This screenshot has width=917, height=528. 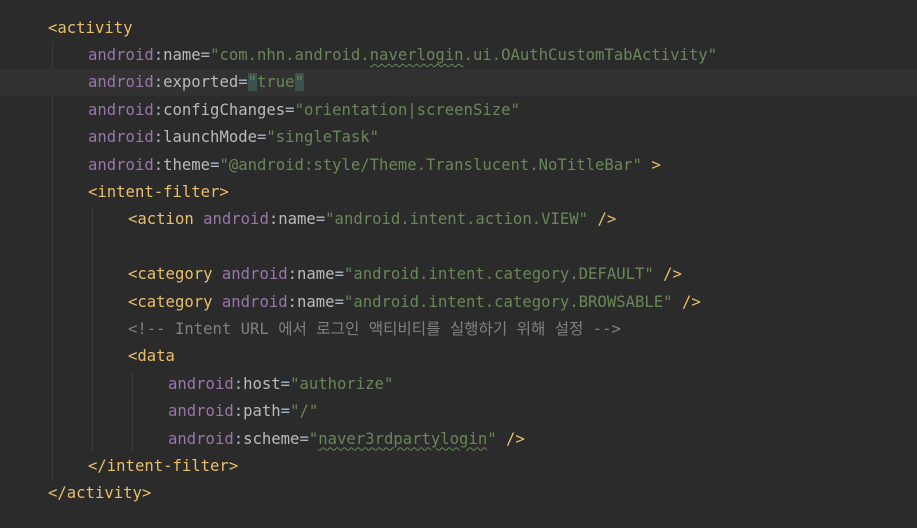 I want to click on code-token: naverlogin, so click(x=416, y=54).